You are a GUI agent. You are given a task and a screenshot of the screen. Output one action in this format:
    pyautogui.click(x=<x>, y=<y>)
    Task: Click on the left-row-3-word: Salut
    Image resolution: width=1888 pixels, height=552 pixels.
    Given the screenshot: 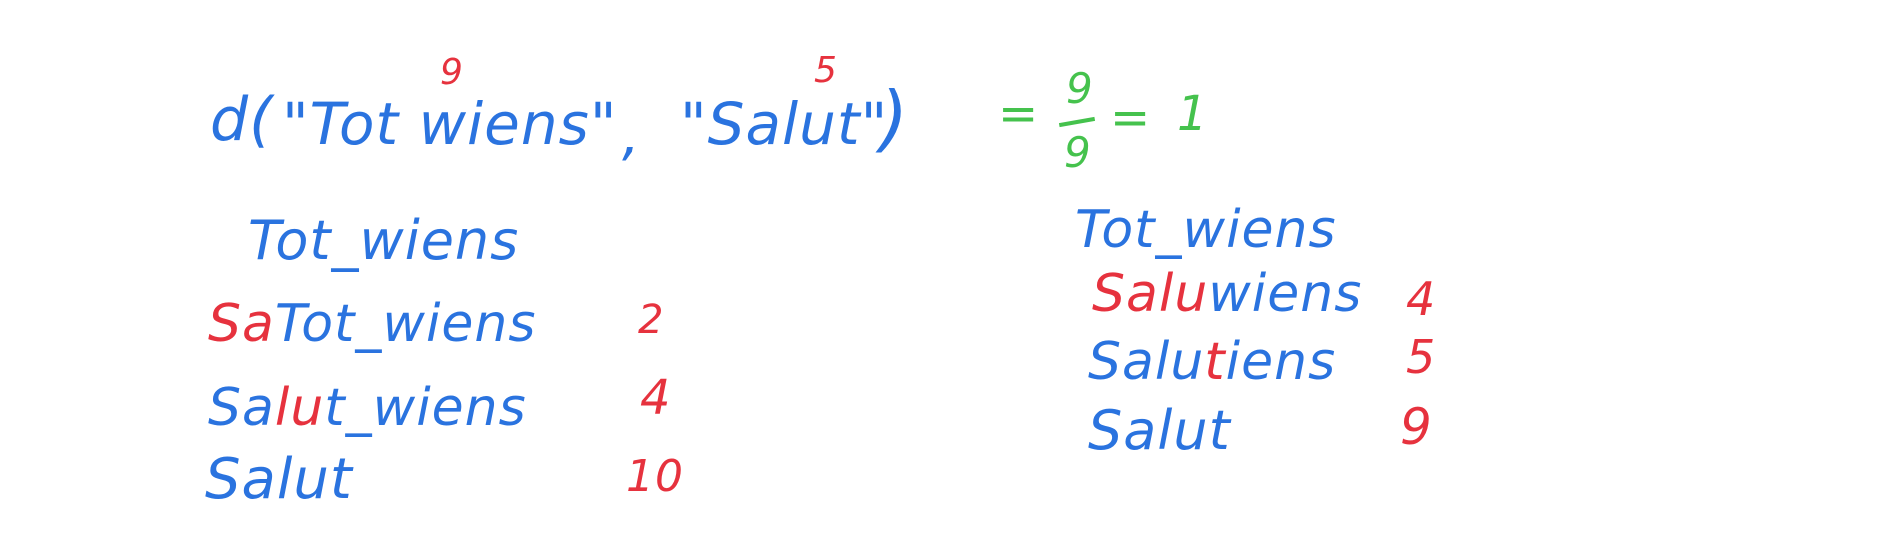 What is the action you would take?
    pyautogui.click(x=279, y=479)
    